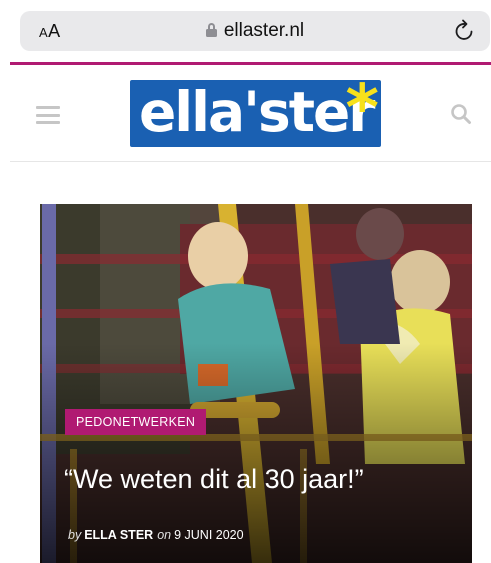 This screenshot has height=563, width=491. I want to click on url-text: ellaster.nl, so click(264, 30).